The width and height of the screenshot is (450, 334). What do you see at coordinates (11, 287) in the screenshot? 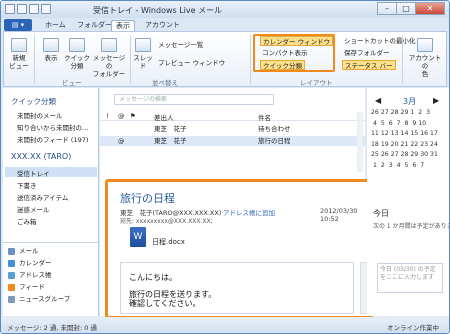
I see `rss-icon` at bounding box center [11, 287].